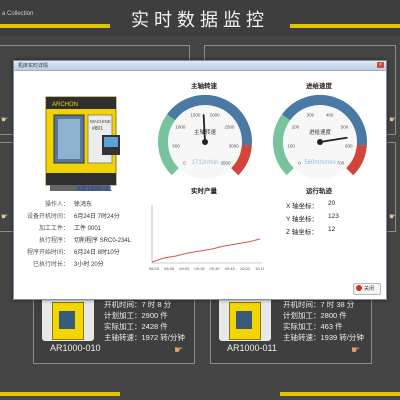 The width and height of the screenshot is (400, 400). What do you see at coordinates (56, 205) in the screenshot?
I see `info-key: 操作人：` at bounding box center [56, 205].